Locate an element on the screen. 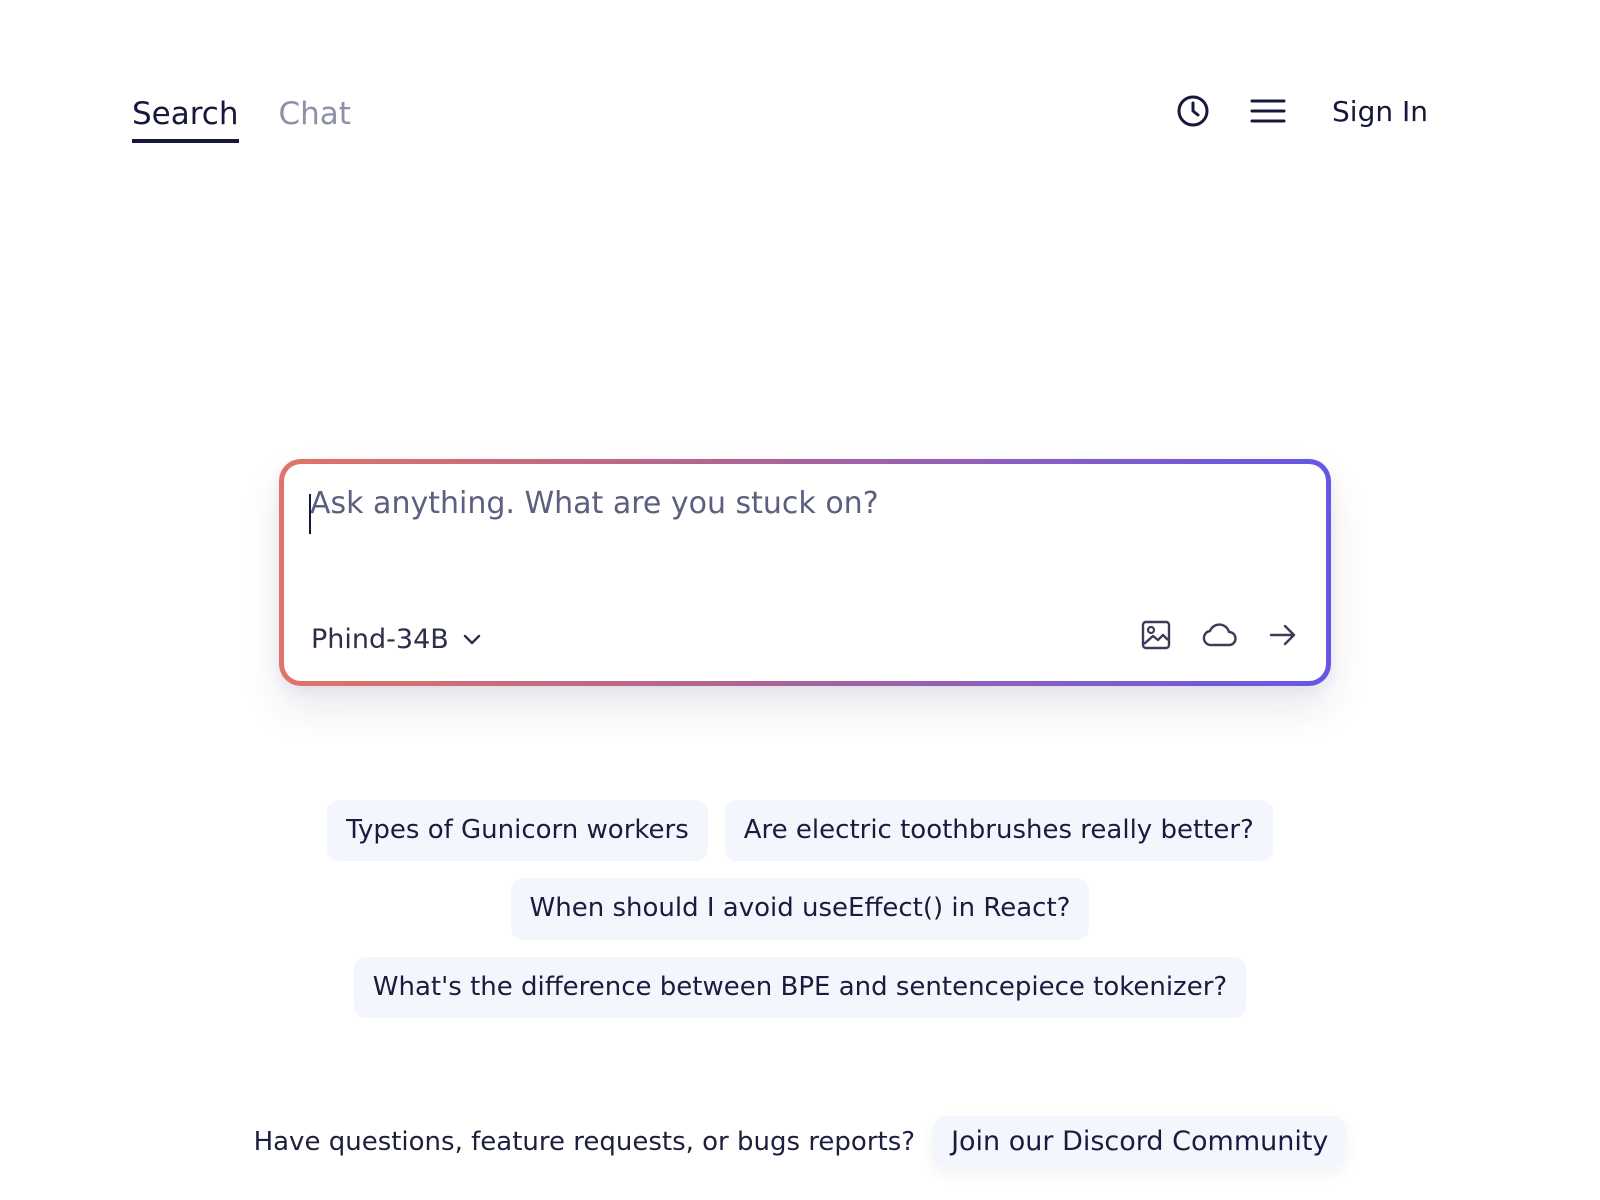  history-icon is located at coordinates (1193, 111).